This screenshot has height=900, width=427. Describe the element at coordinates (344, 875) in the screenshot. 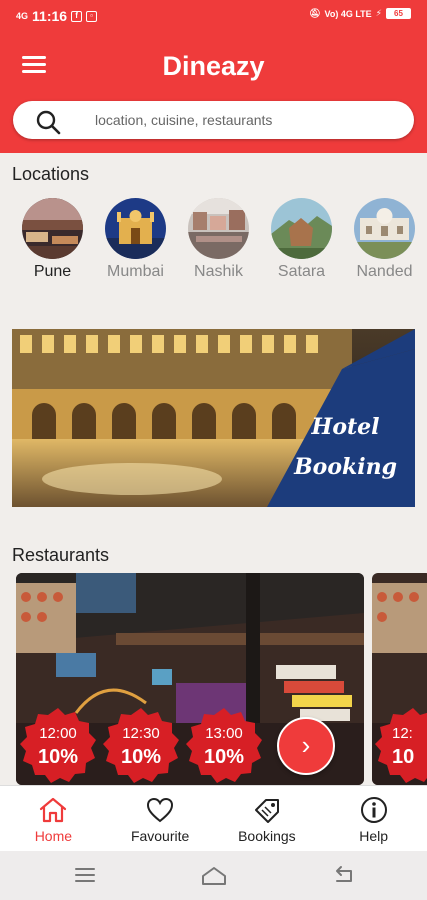

I see `back-icon` at that location.